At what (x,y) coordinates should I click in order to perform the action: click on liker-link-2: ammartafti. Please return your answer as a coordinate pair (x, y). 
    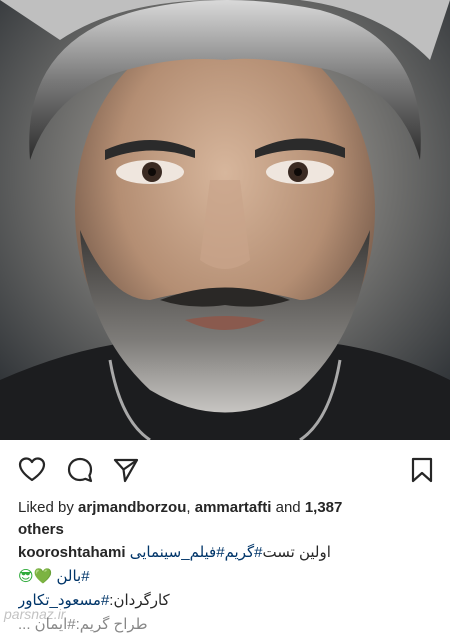
    Looking at the image, I should click on (233, 507).